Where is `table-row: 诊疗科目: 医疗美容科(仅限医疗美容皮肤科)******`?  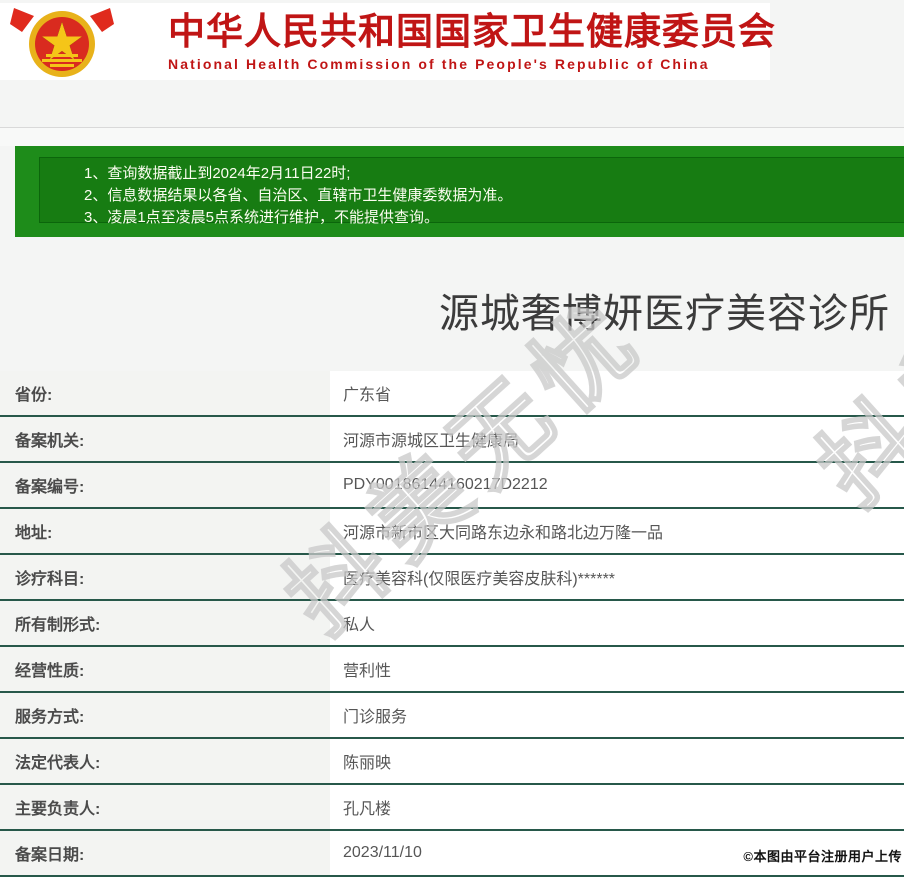
table-row: 诊疗科目: 医疗美容科(仅限医疗美容皮肤科)****** is located at coordinates (452, 578).